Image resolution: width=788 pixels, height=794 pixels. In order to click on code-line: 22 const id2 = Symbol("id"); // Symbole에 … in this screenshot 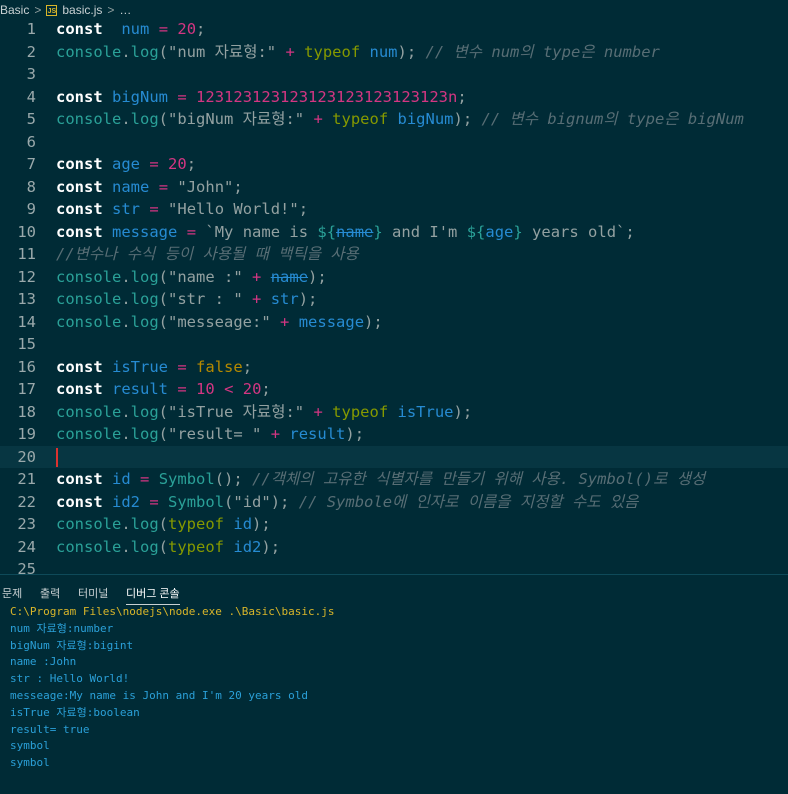, I will do `click(394, 502)`.